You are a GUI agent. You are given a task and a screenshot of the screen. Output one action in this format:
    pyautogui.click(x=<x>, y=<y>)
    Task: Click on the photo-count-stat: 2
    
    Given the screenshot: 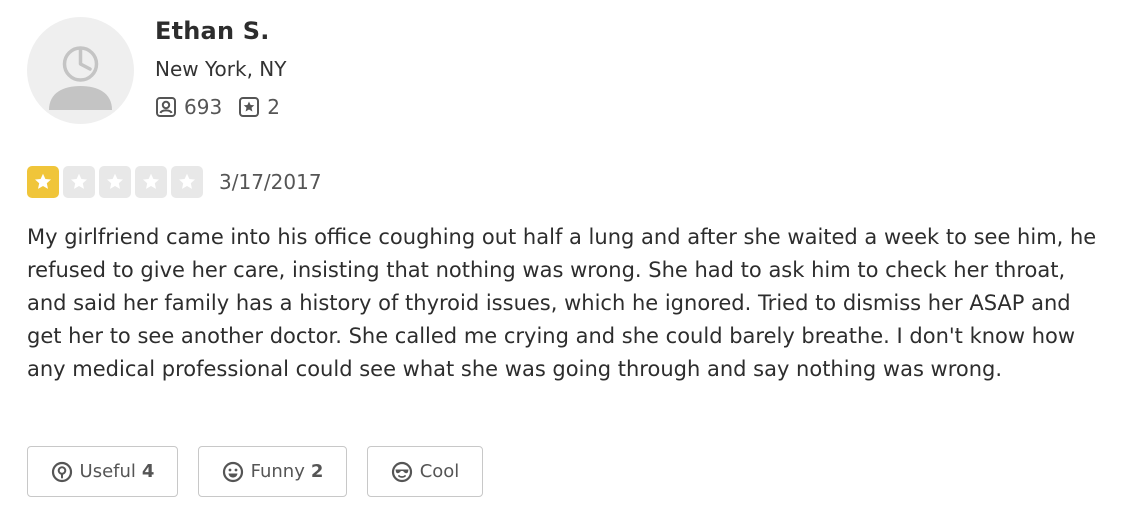 What is the action you would take?
    pyautogui.click(x=259, y=107)
    